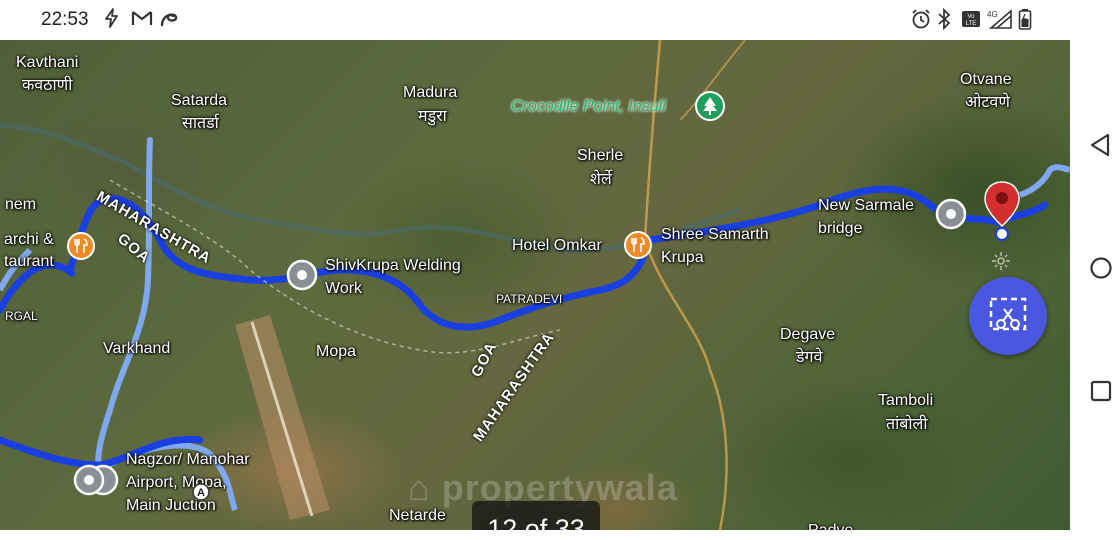  I want to click on power-icon, so click(112, 21).